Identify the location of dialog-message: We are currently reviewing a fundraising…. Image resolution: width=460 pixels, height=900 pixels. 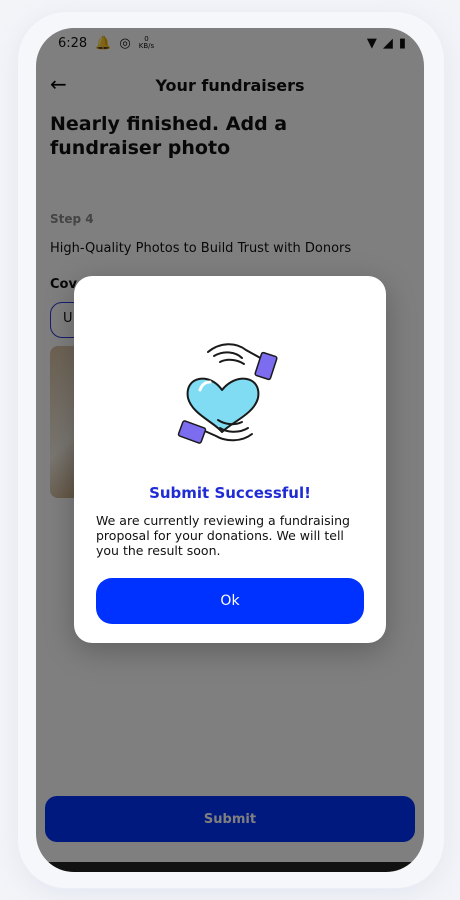
(223, 535).